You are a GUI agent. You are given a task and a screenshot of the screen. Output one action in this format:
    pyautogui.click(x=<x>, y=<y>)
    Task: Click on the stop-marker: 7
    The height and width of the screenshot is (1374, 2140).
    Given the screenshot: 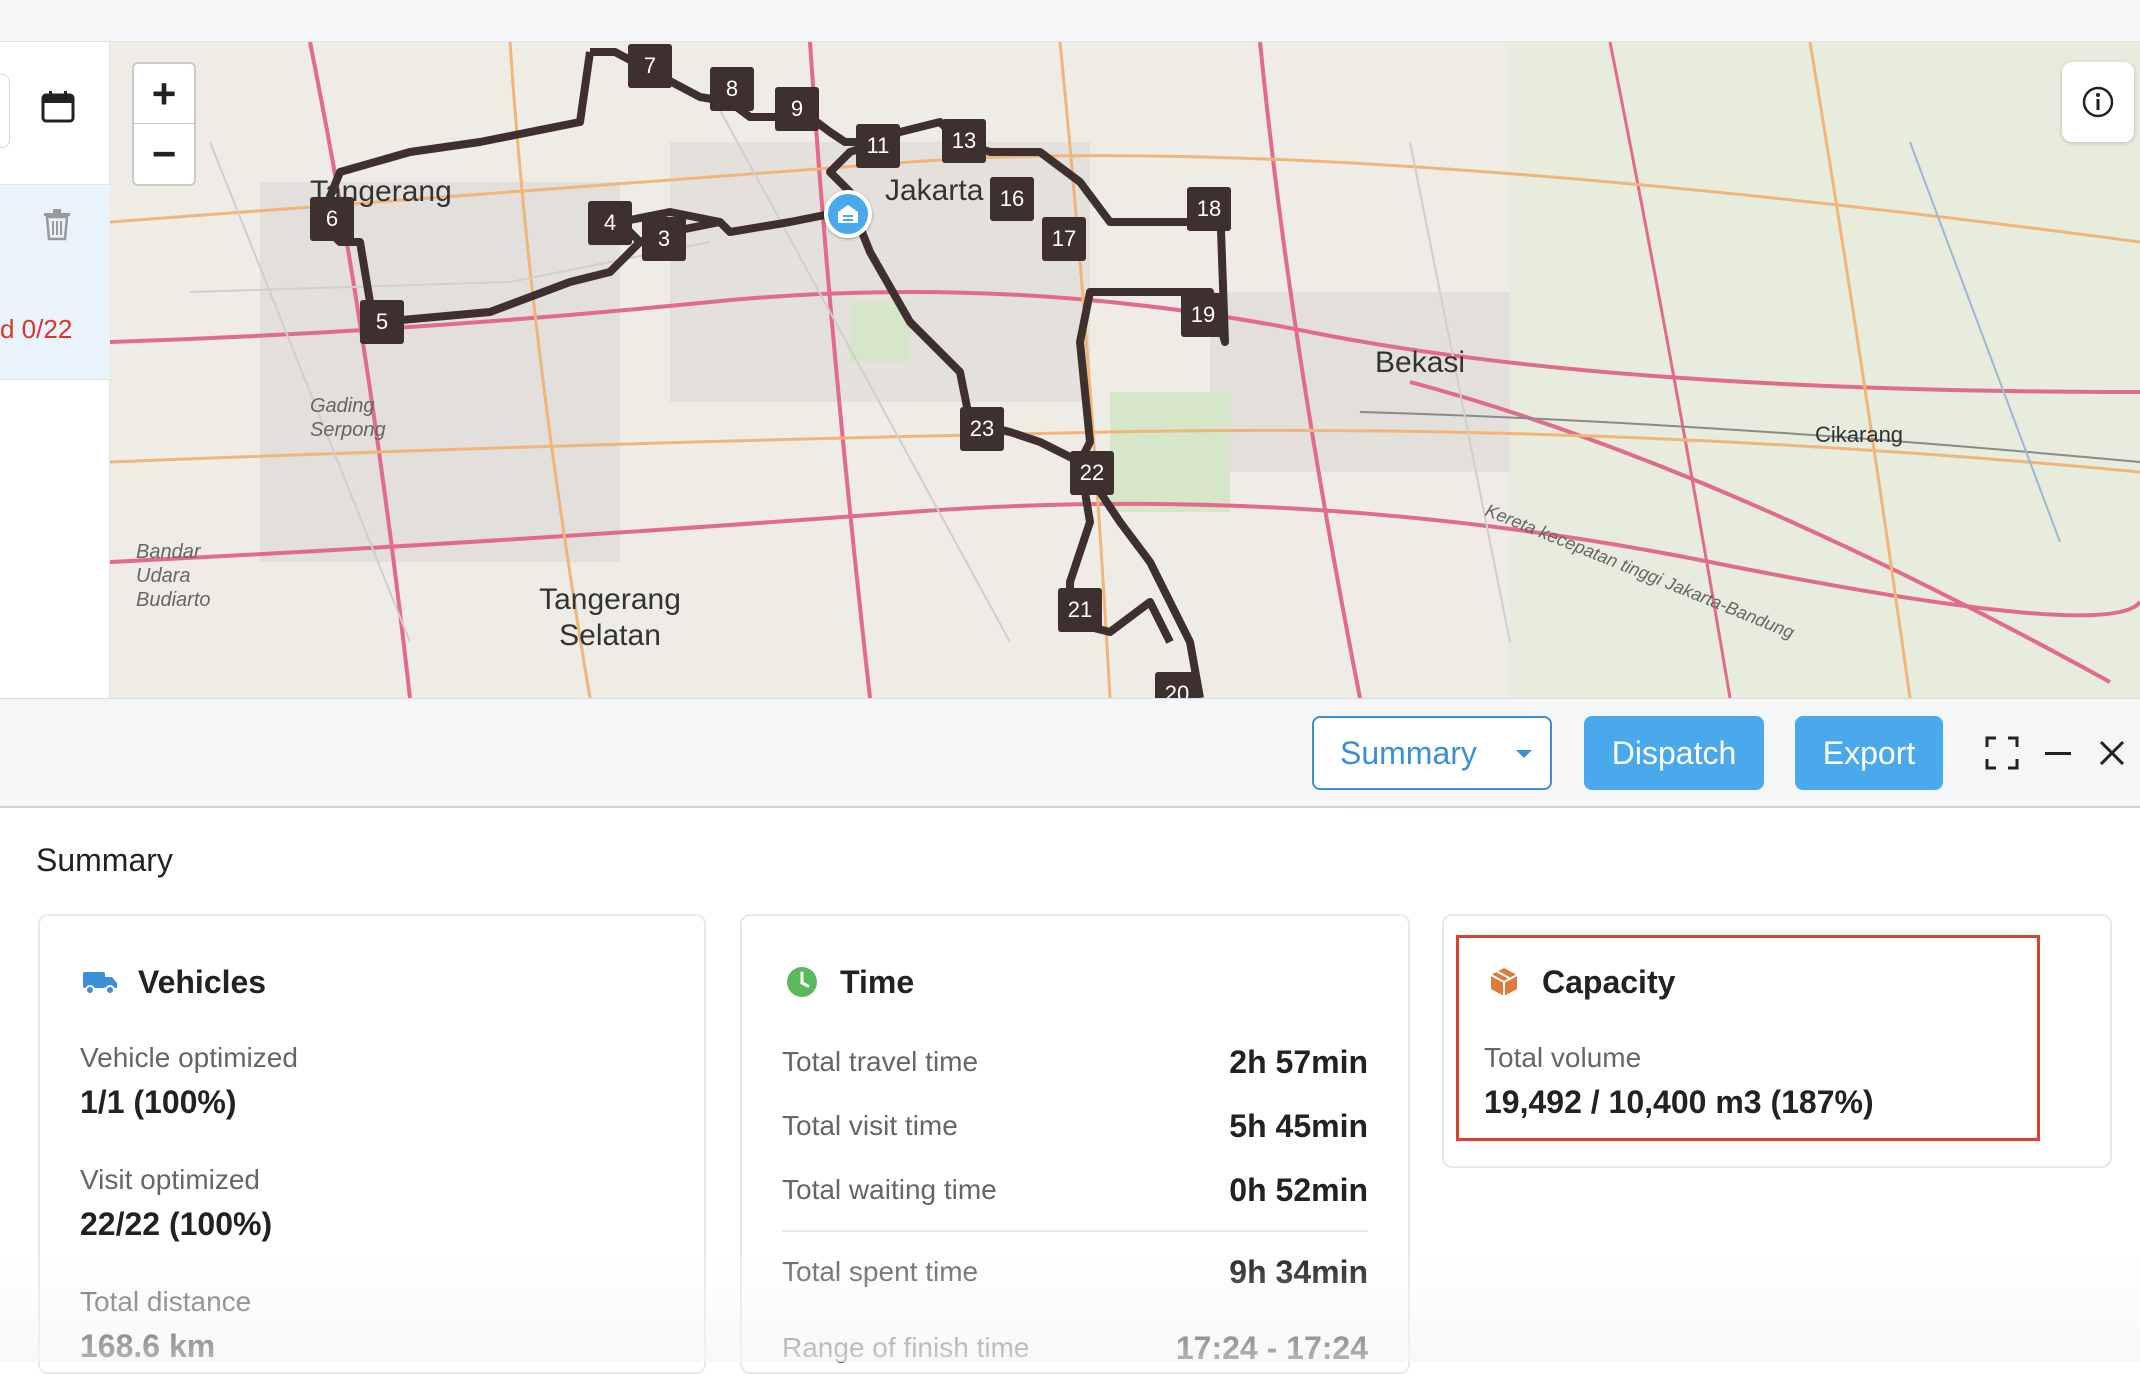 What is the action you would take?
    pyautogui.click(x=650, y=66)
    